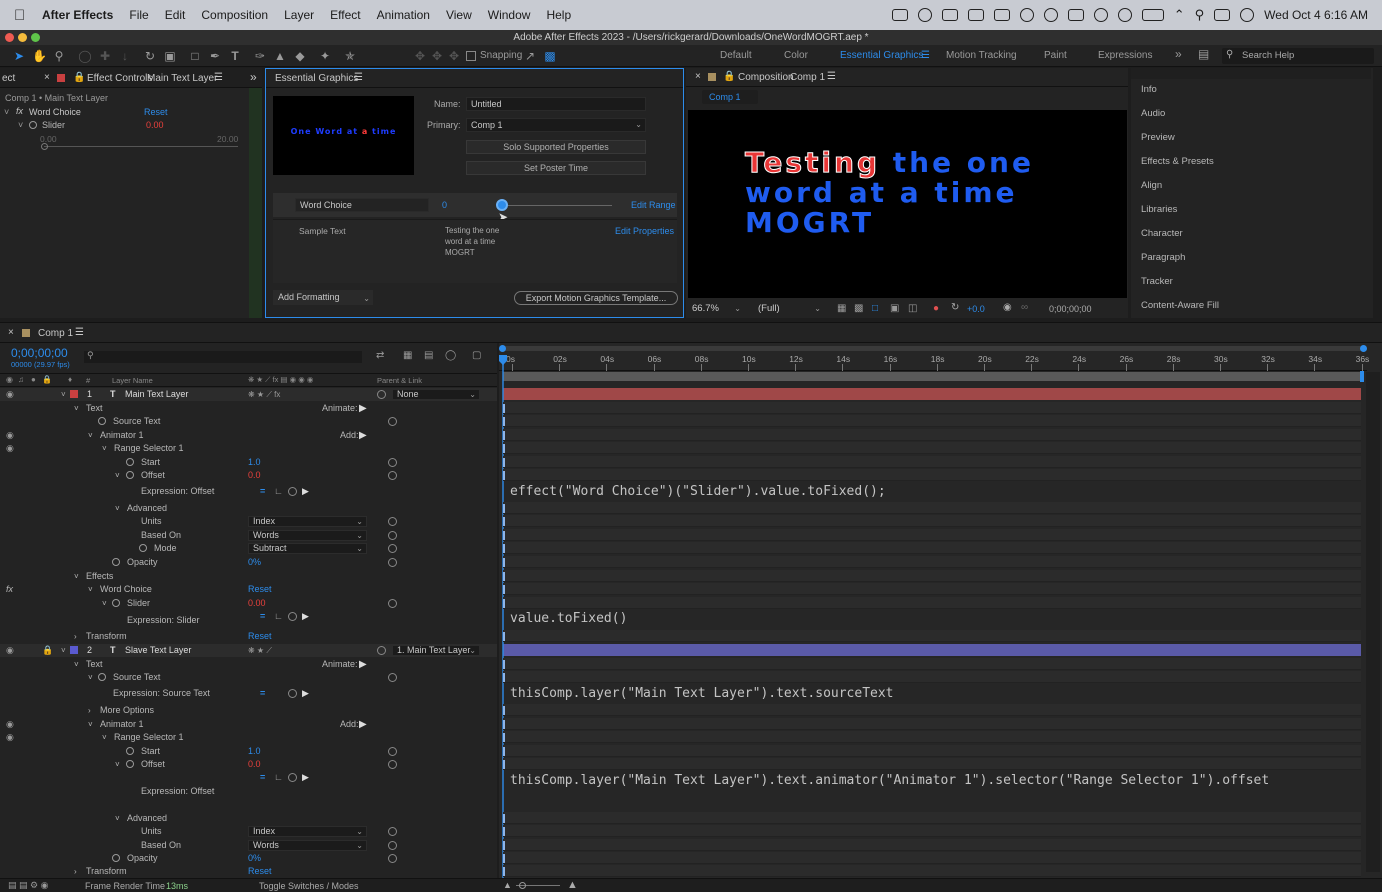 Image resolution: width=1382 pixels, height=892 pixels. Describe the element at coordinates (44, 146) in the screenshot. I see `slider-thumb` at that location.